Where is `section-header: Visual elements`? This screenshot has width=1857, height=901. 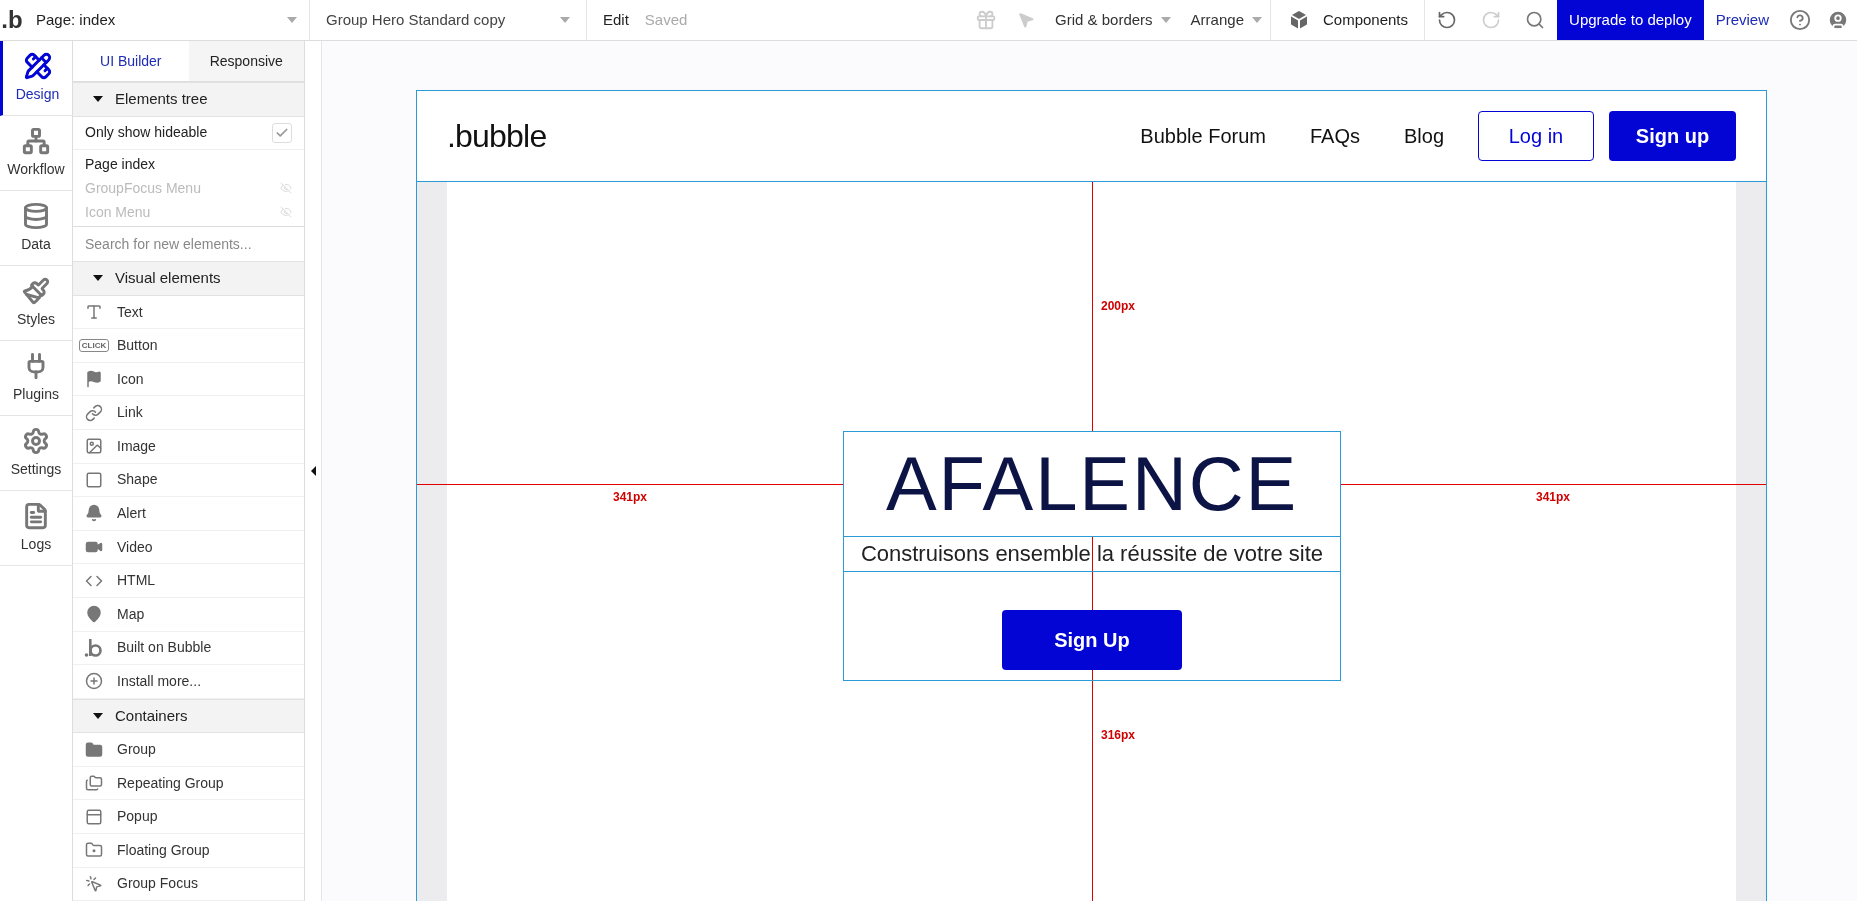
section-header: Visual elements is located at coordinates (188, 278).